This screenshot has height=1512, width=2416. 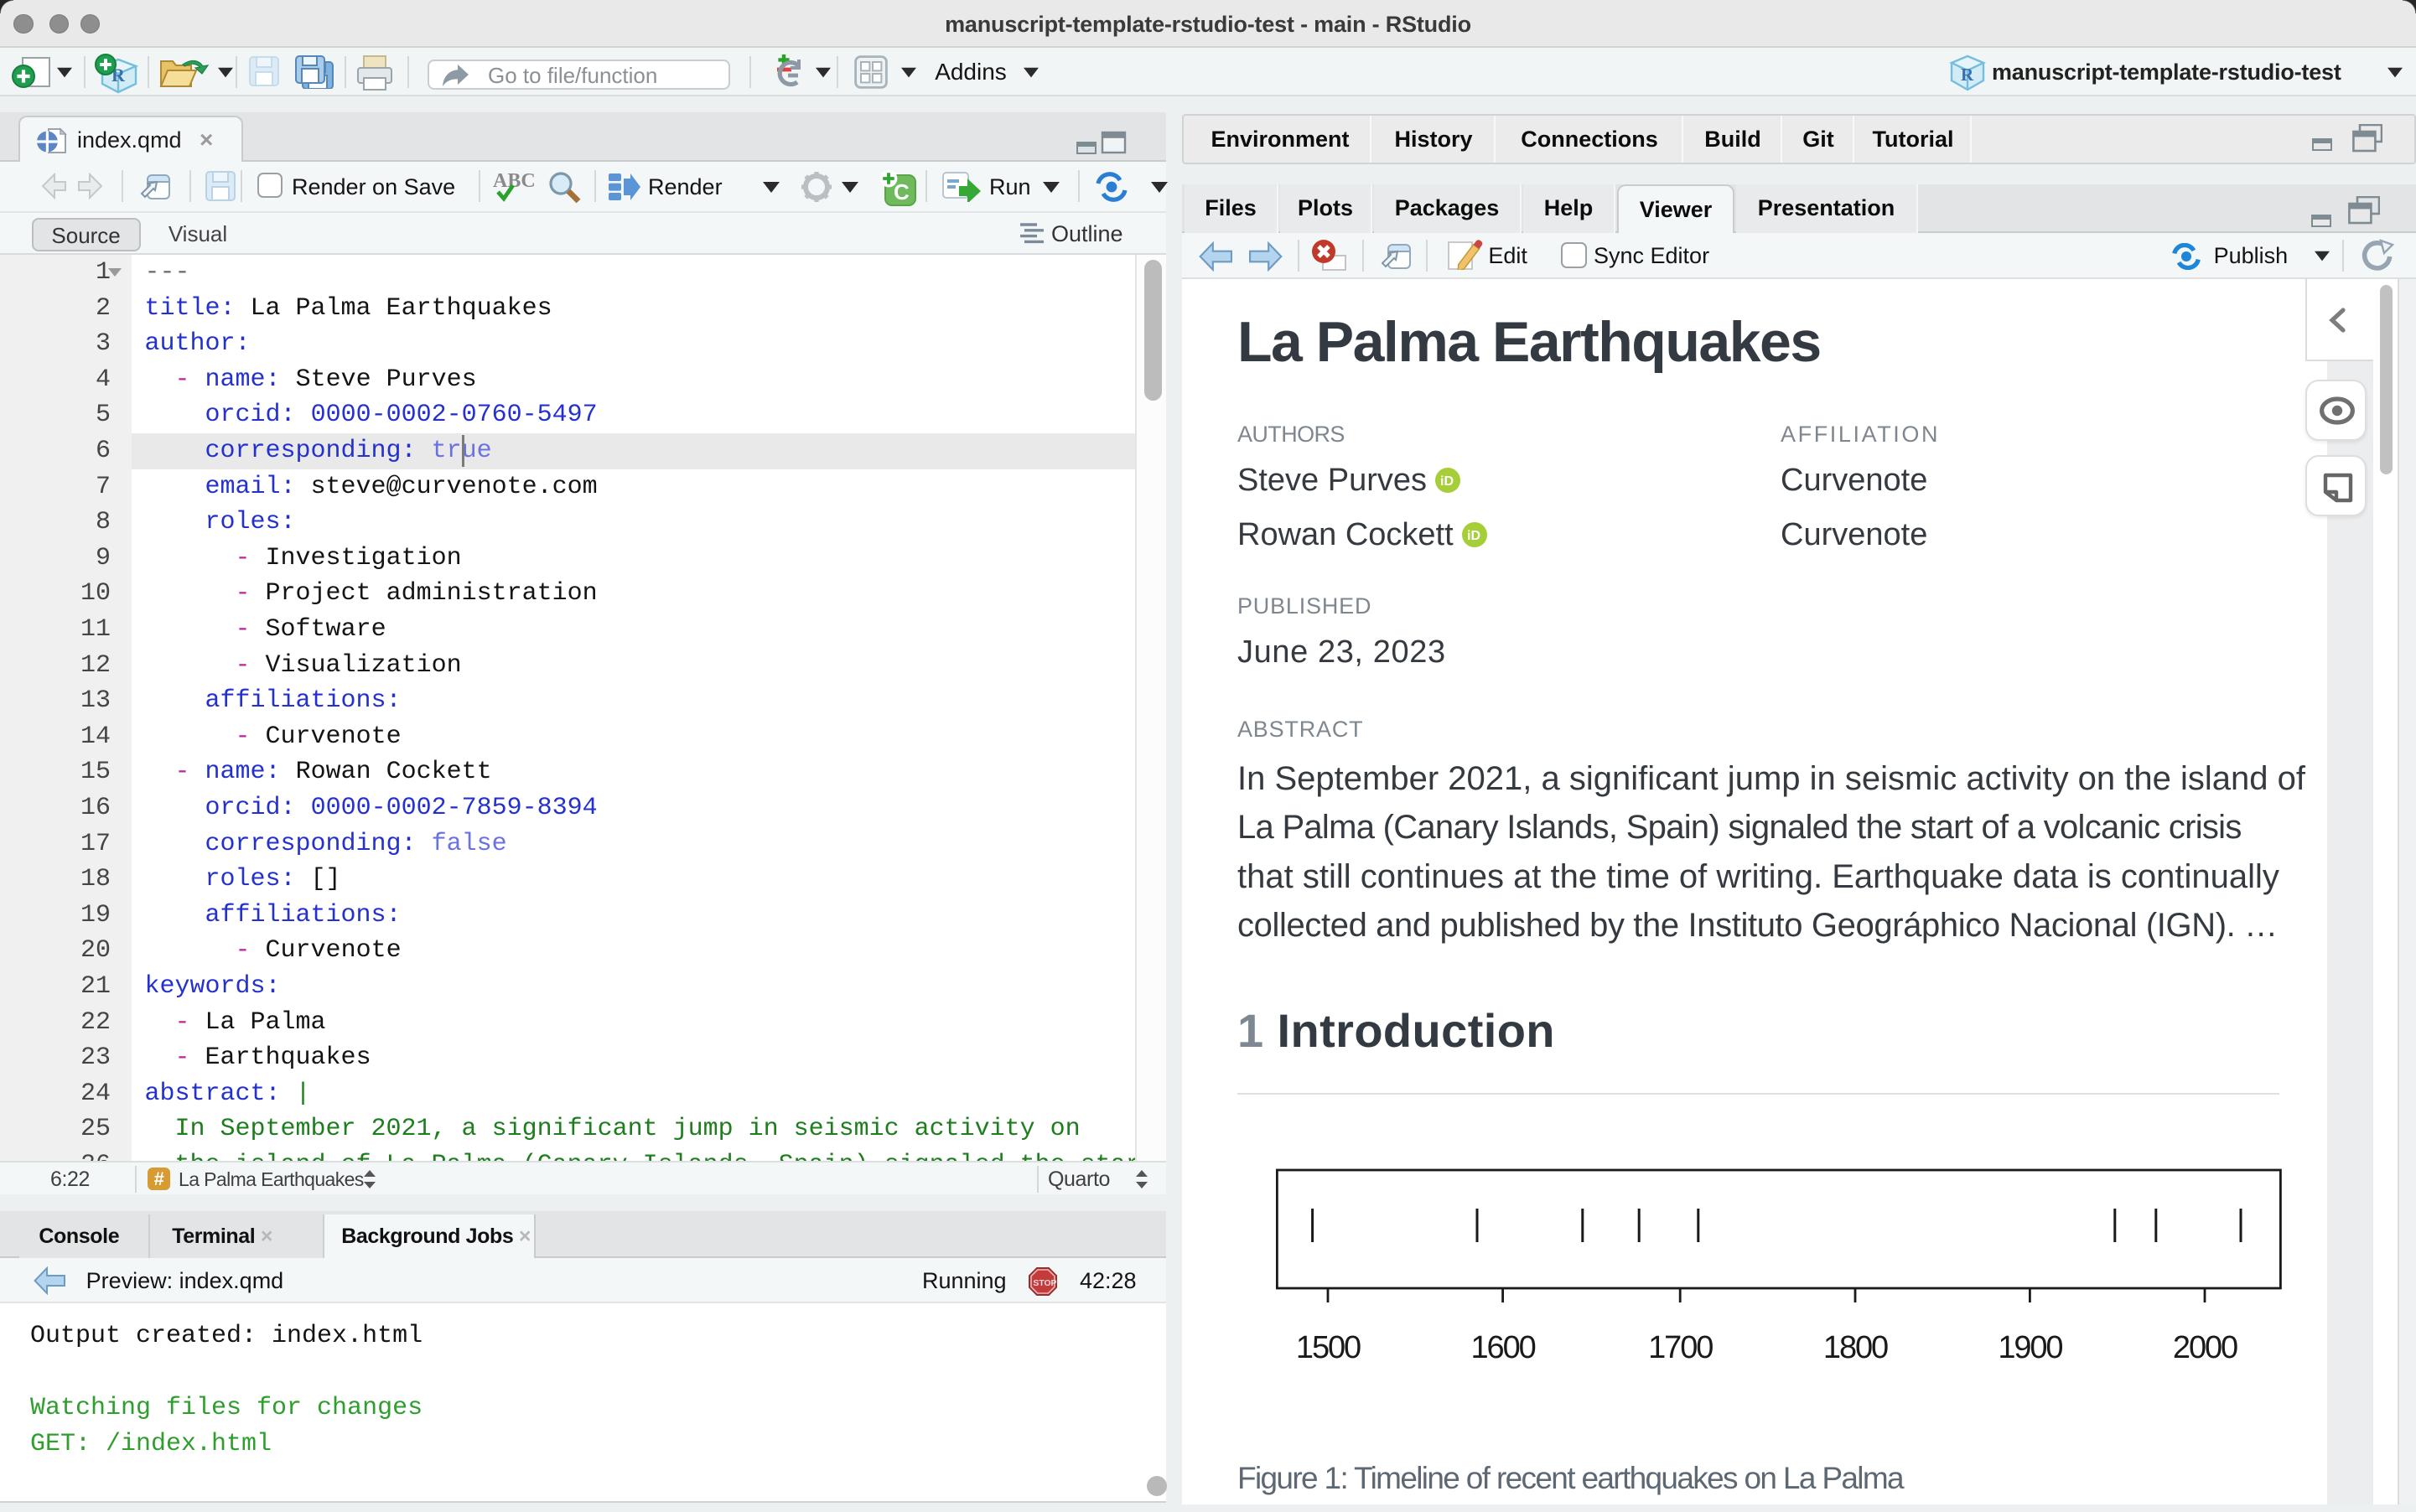 I want to click on svg-text: 1700, so click(x=1681, y=1347).